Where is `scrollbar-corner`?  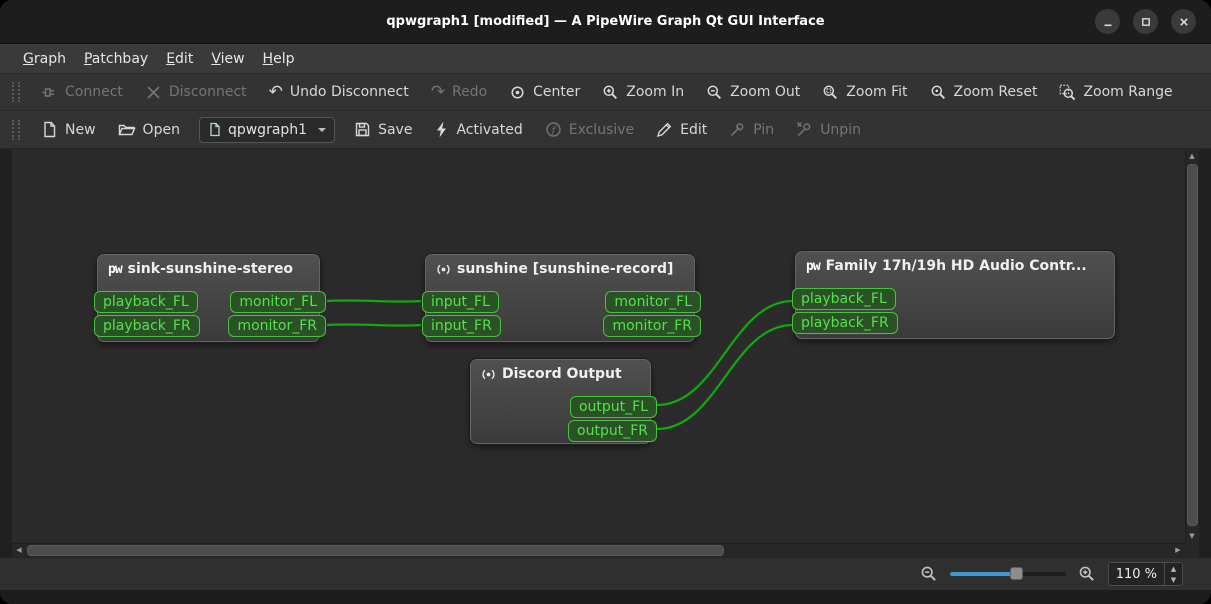 scrollbar-corner is located at coordinates (1192, 550).